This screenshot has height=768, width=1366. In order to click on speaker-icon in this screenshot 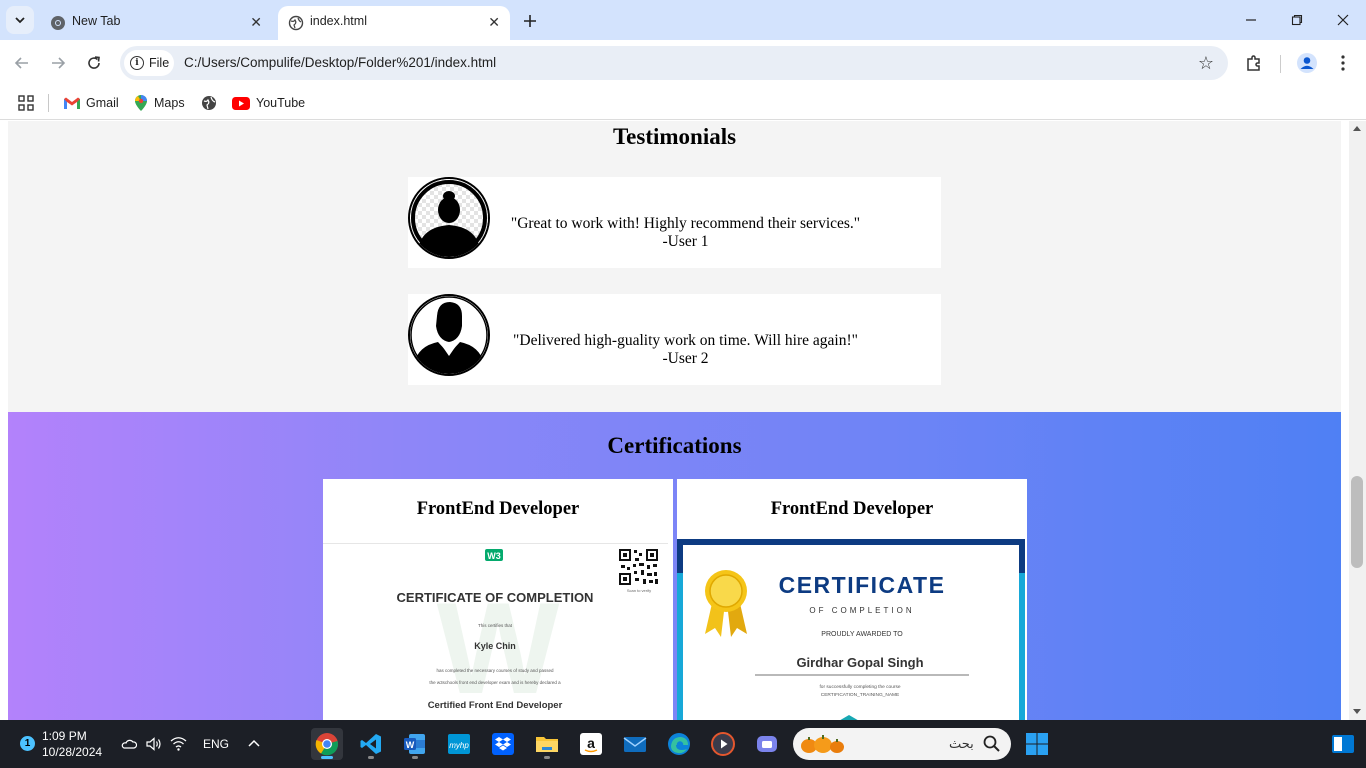, I will do `click(153, 744)`.